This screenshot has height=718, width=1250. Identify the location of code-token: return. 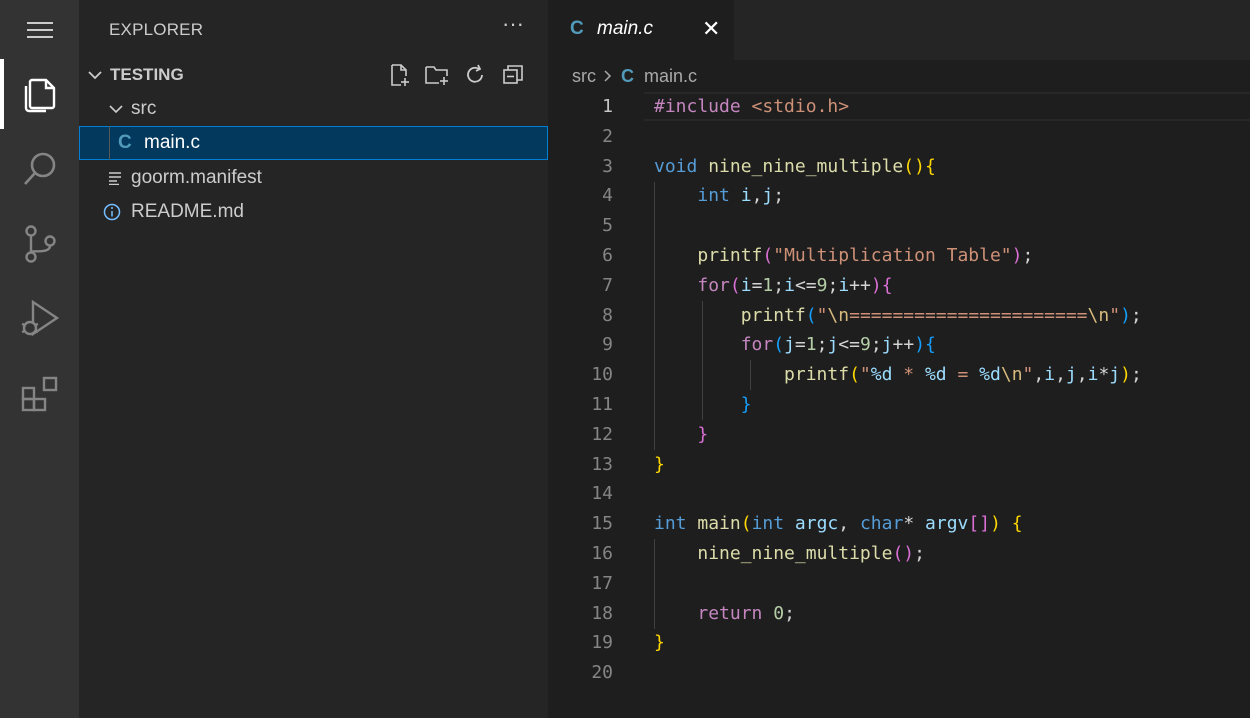
(735, 613).